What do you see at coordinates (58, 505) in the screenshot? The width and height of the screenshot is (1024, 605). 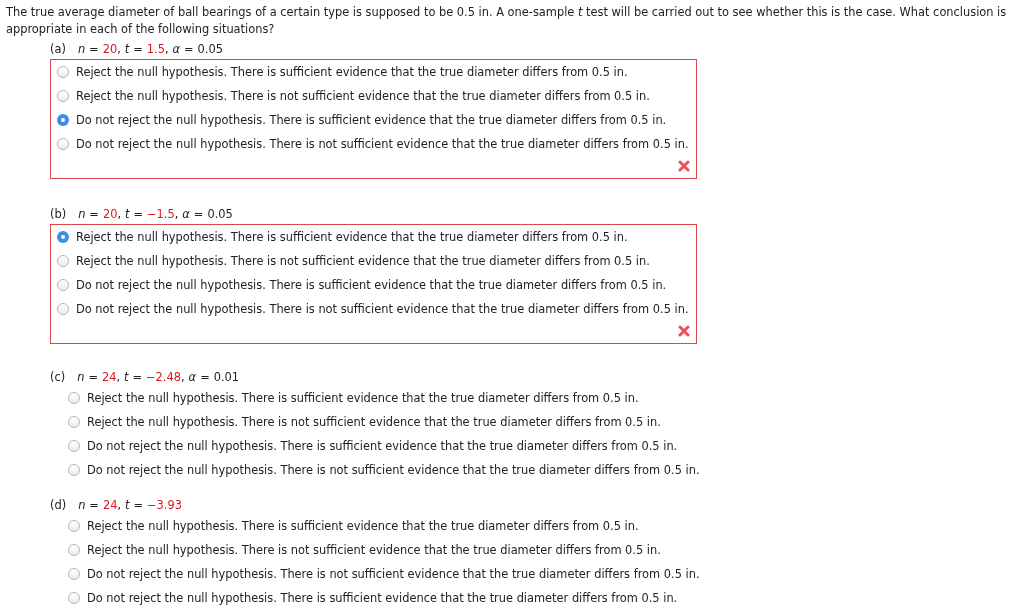 I see `part-label: (d)` at bounding box center [58, 505].